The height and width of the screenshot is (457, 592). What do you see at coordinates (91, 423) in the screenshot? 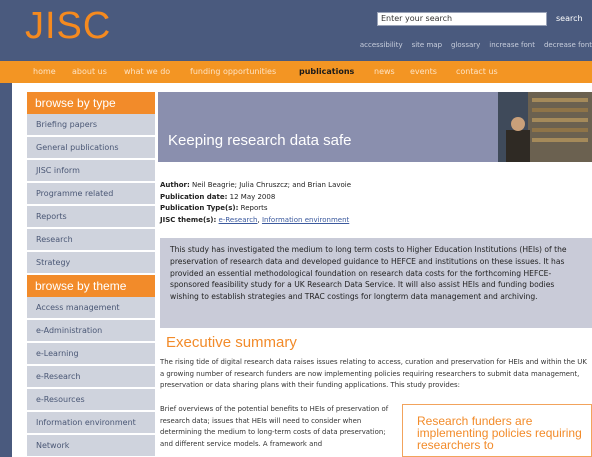
I see `sidebar-item-information-environment: Information environment` at bounding box center [91, 423].